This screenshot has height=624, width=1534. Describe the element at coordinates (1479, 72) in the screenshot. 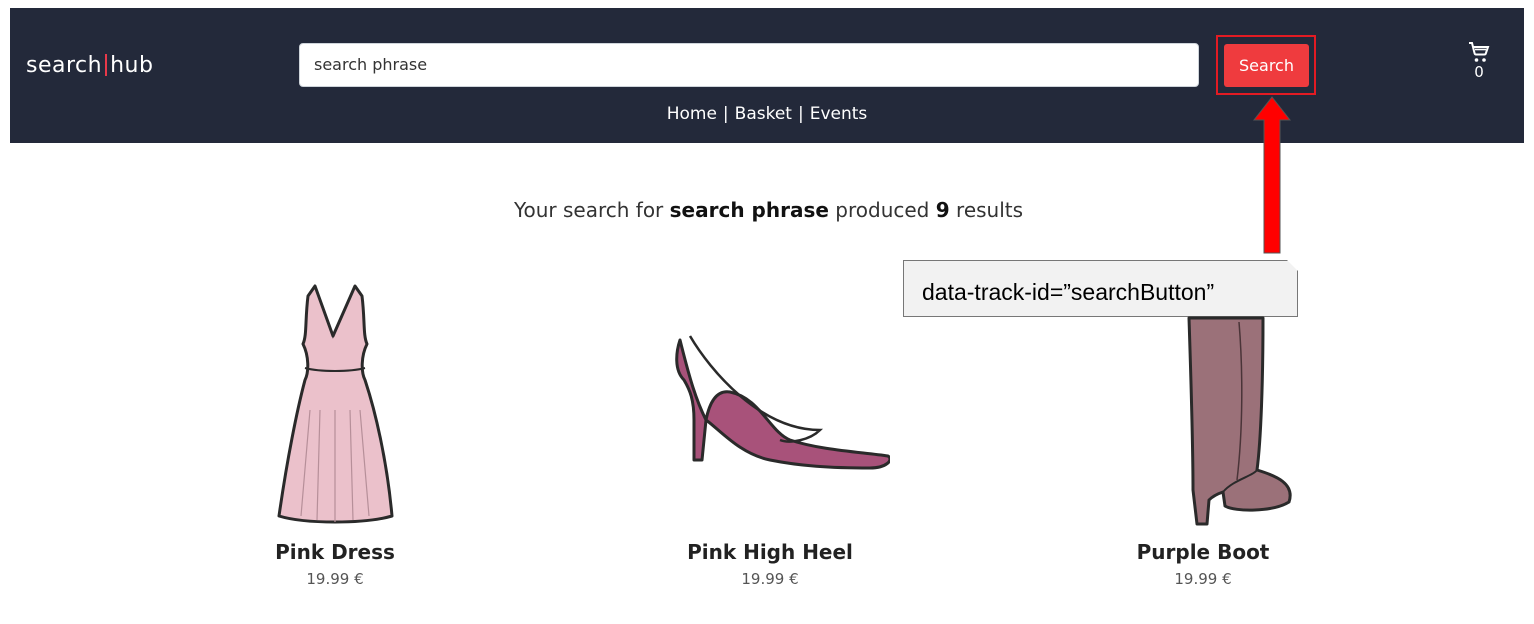

I see `cart-count: 0` at that location.